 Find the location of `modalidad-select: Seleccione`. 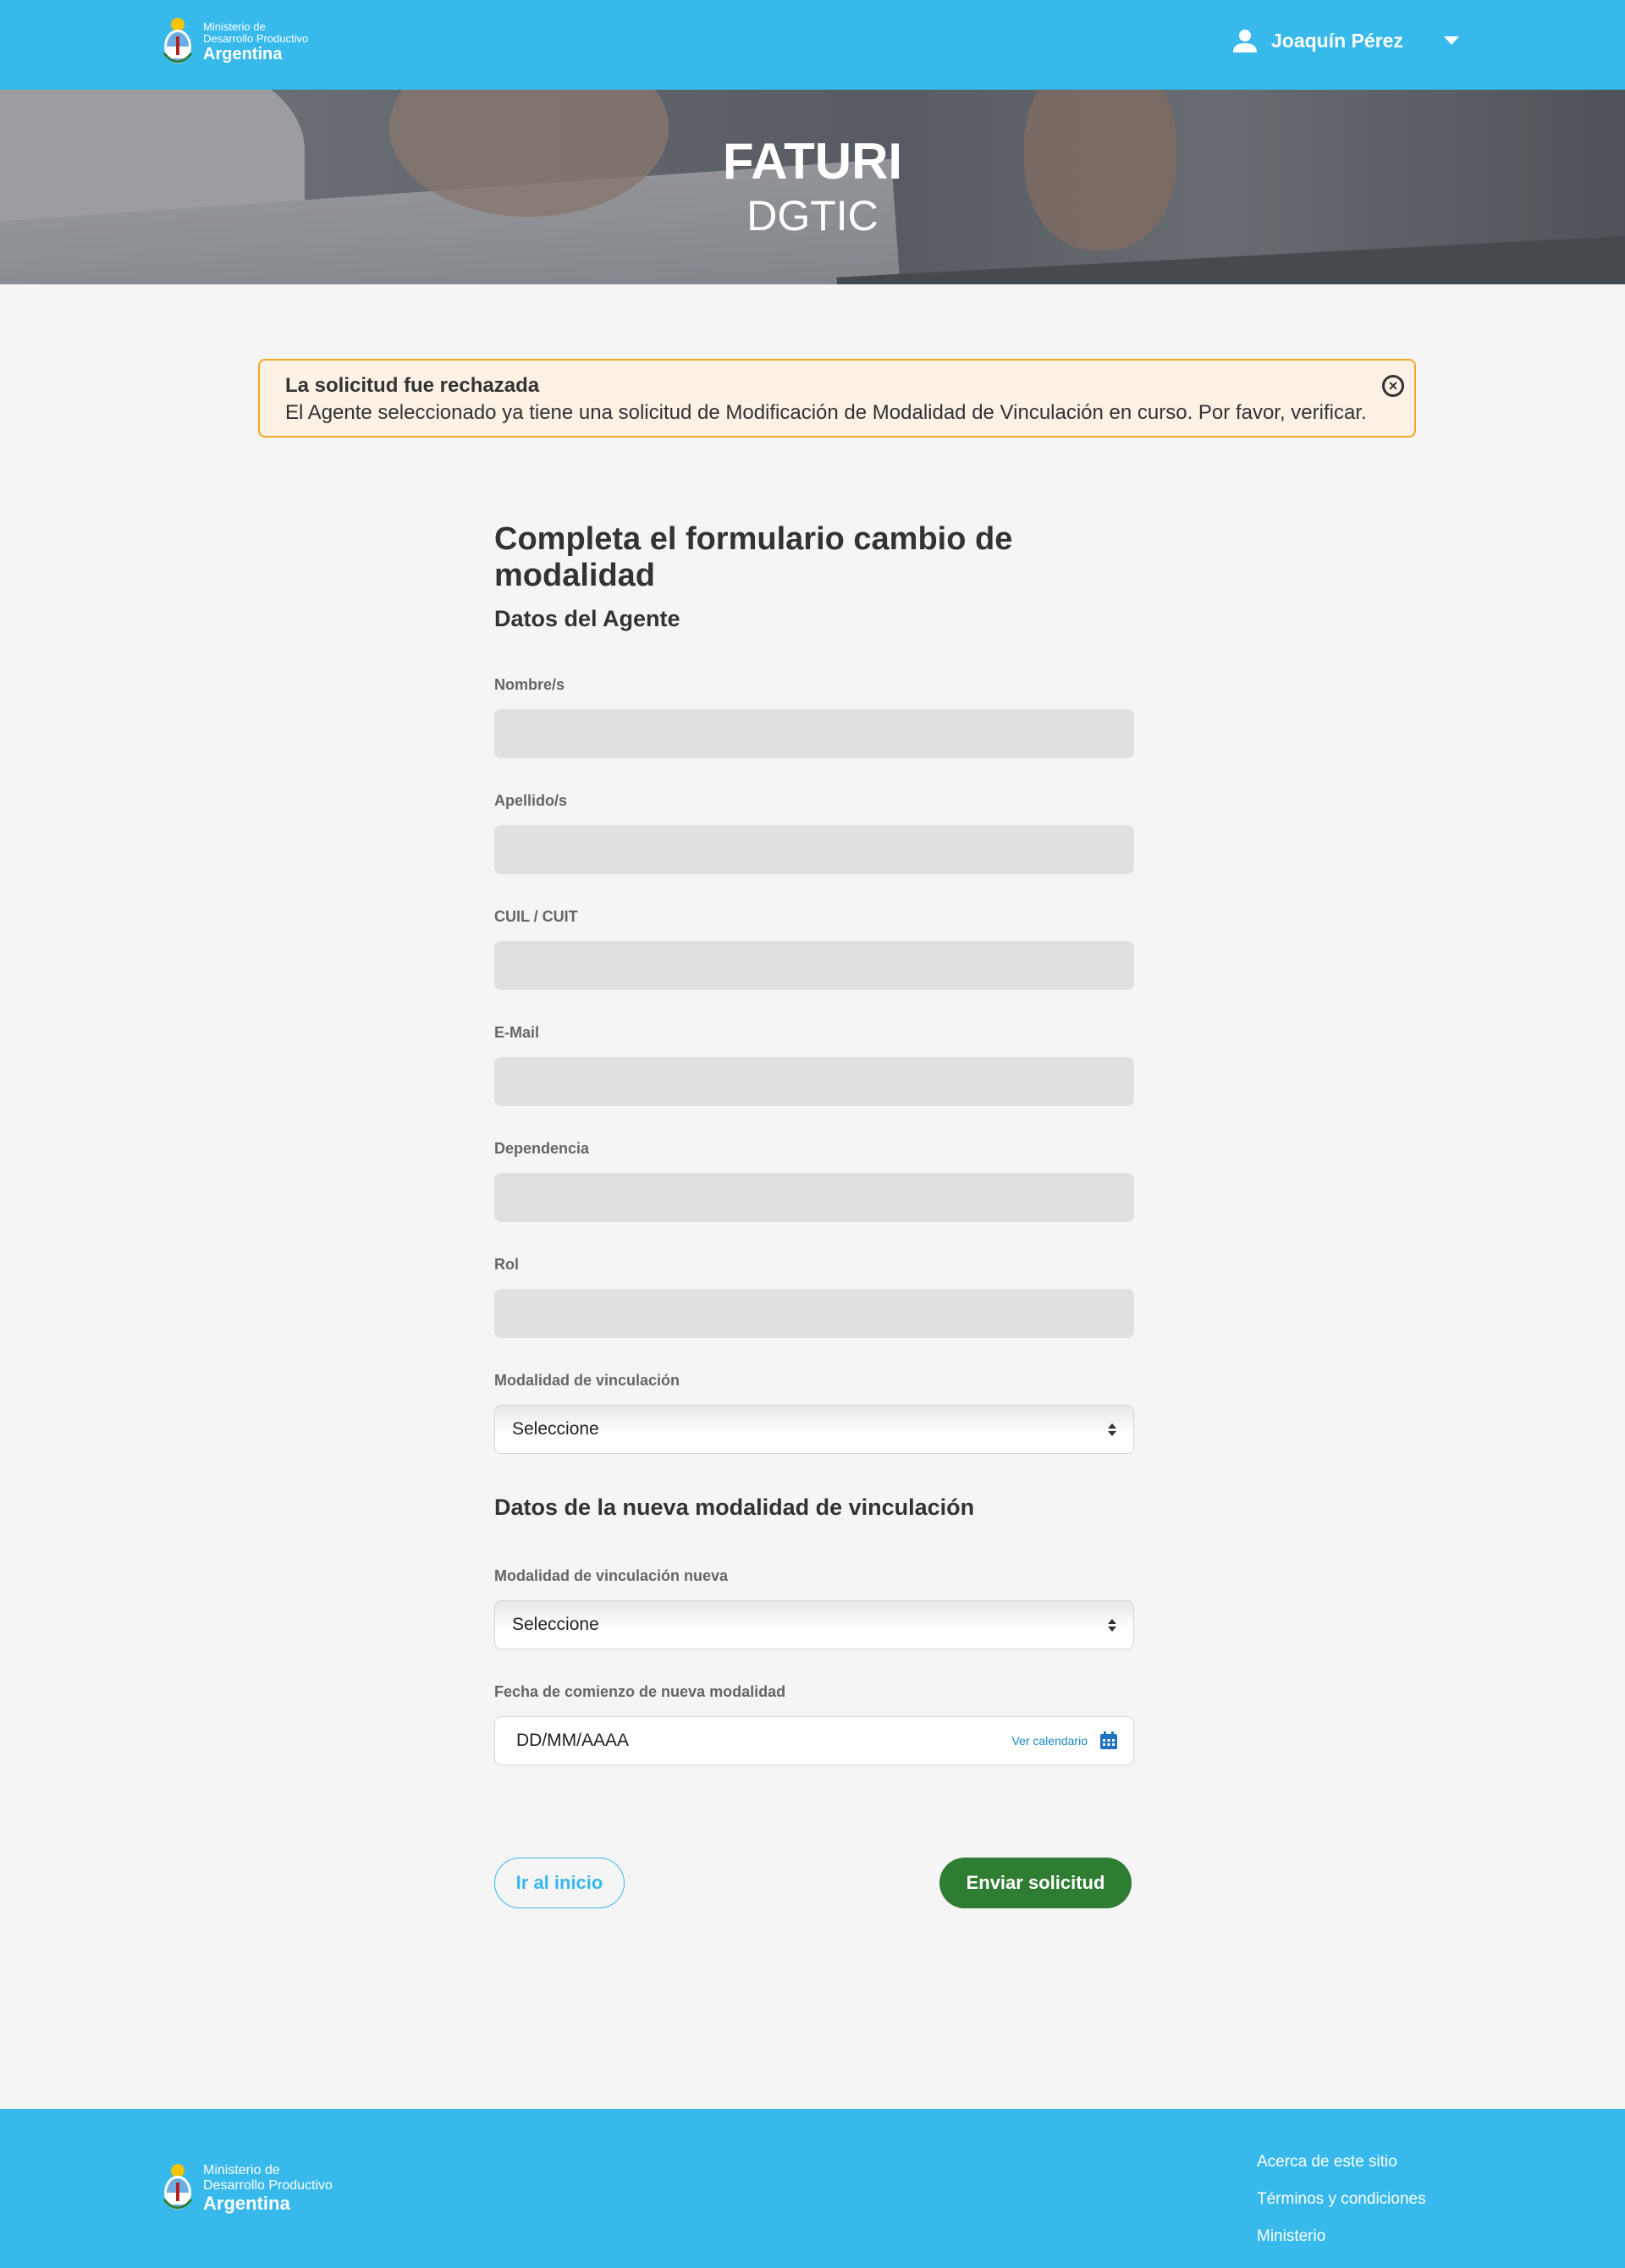

modalidad-select: Seleccione is located at coordinates (814, 1430).